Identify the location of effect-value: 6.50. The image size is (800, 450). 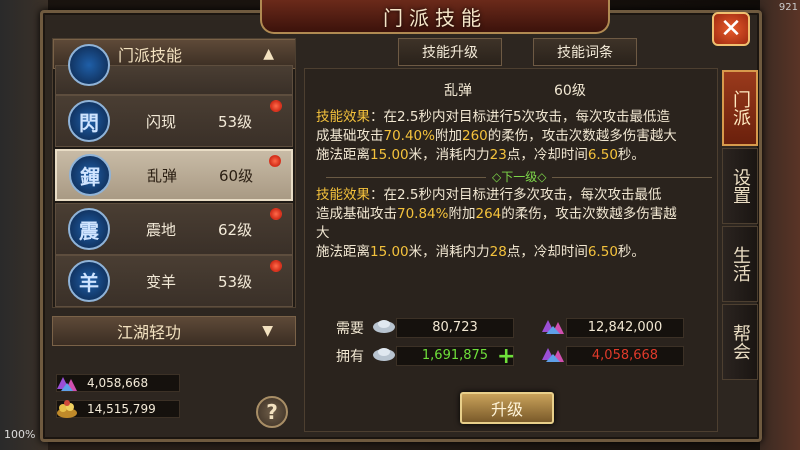
(602, 155).